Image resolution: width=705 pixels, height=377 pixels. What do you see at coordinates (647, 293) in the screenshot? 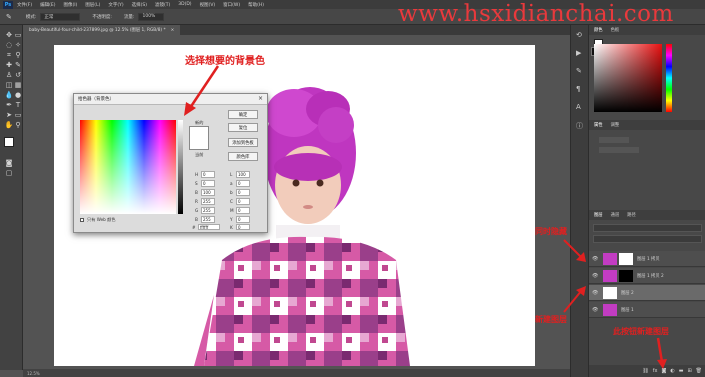
I see `layer-row-selected: 👁 图层 2` at bounding box center [647, 293].